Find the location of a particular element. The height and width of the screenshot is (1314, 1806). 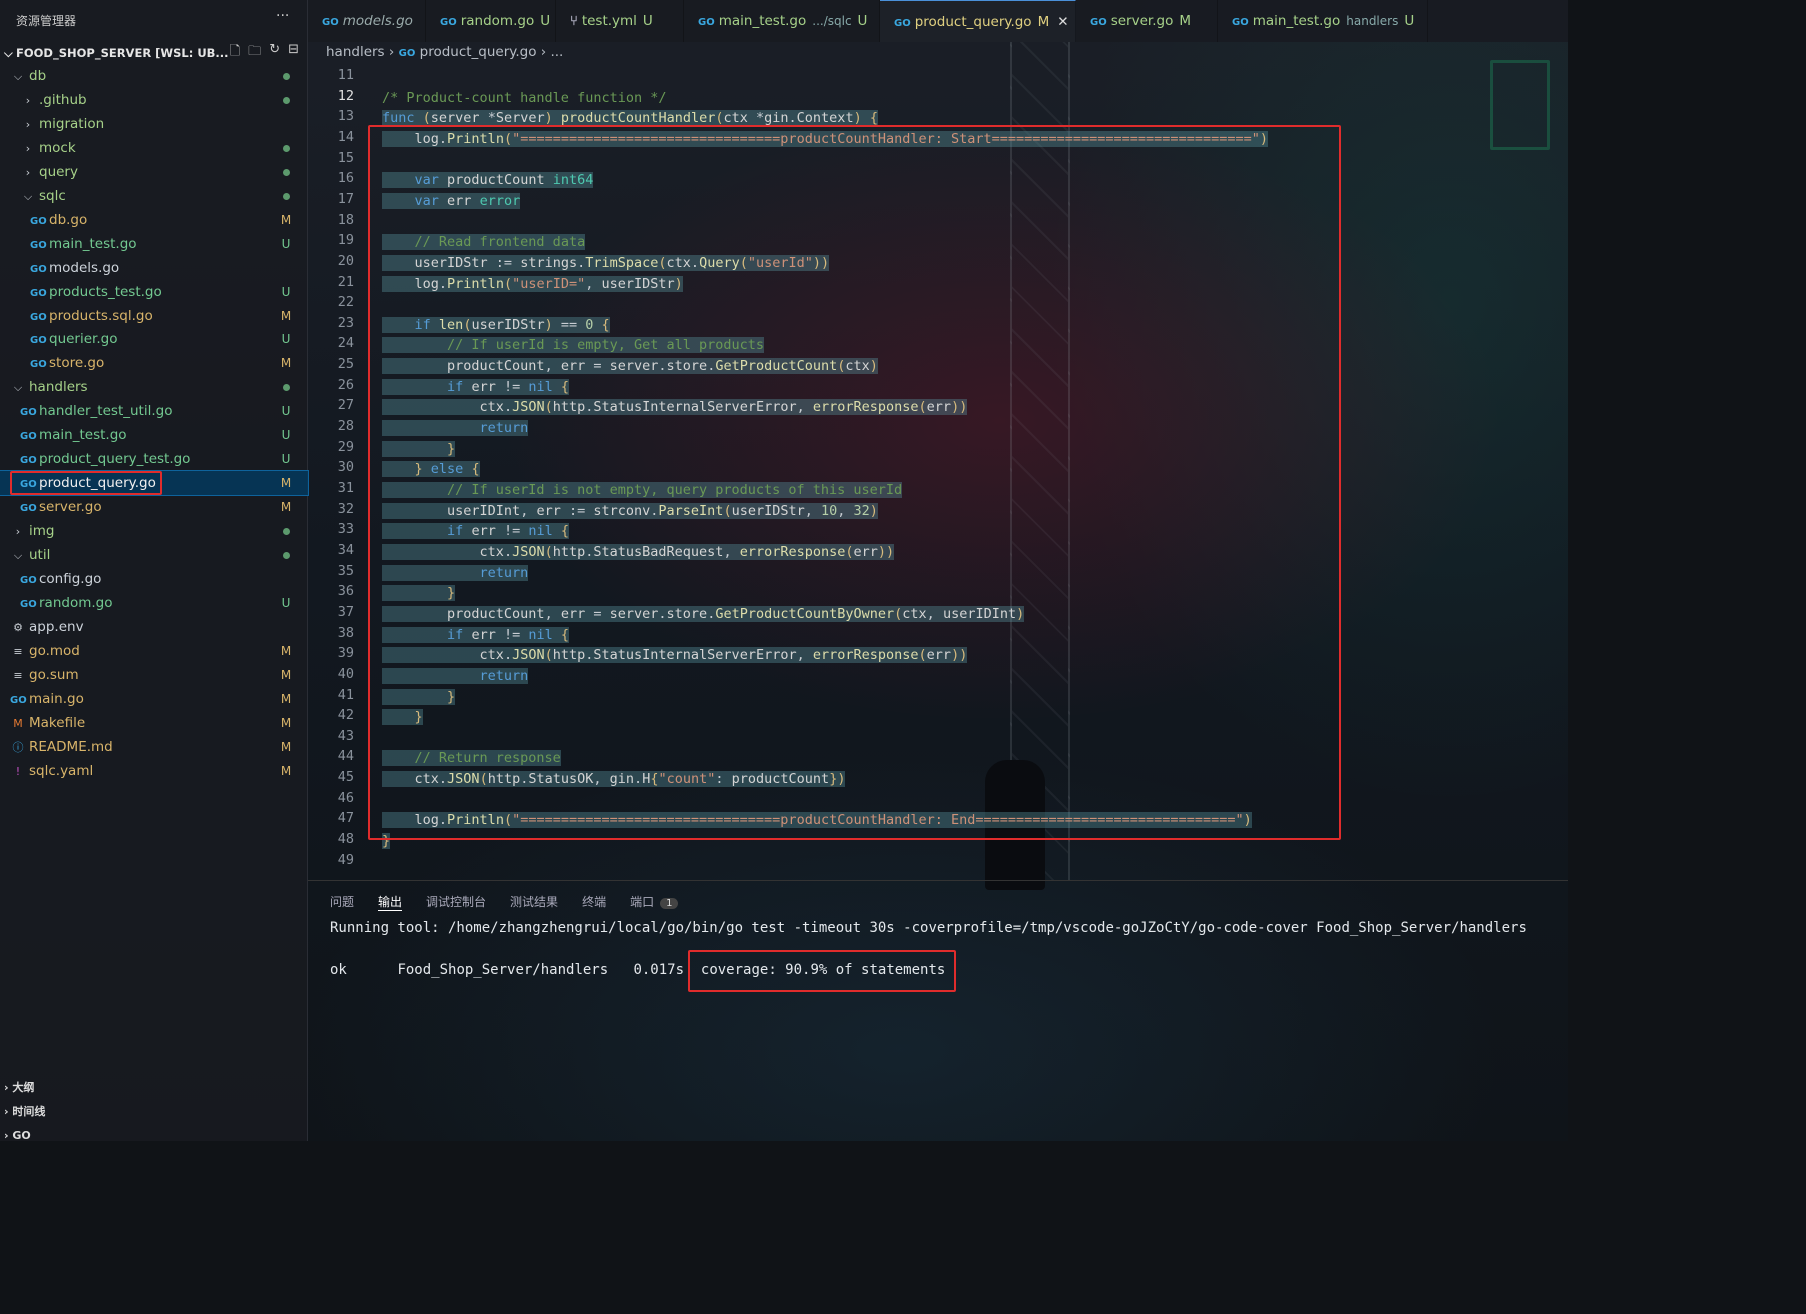

go-section: › GO is located at coordinates (154, 1132).